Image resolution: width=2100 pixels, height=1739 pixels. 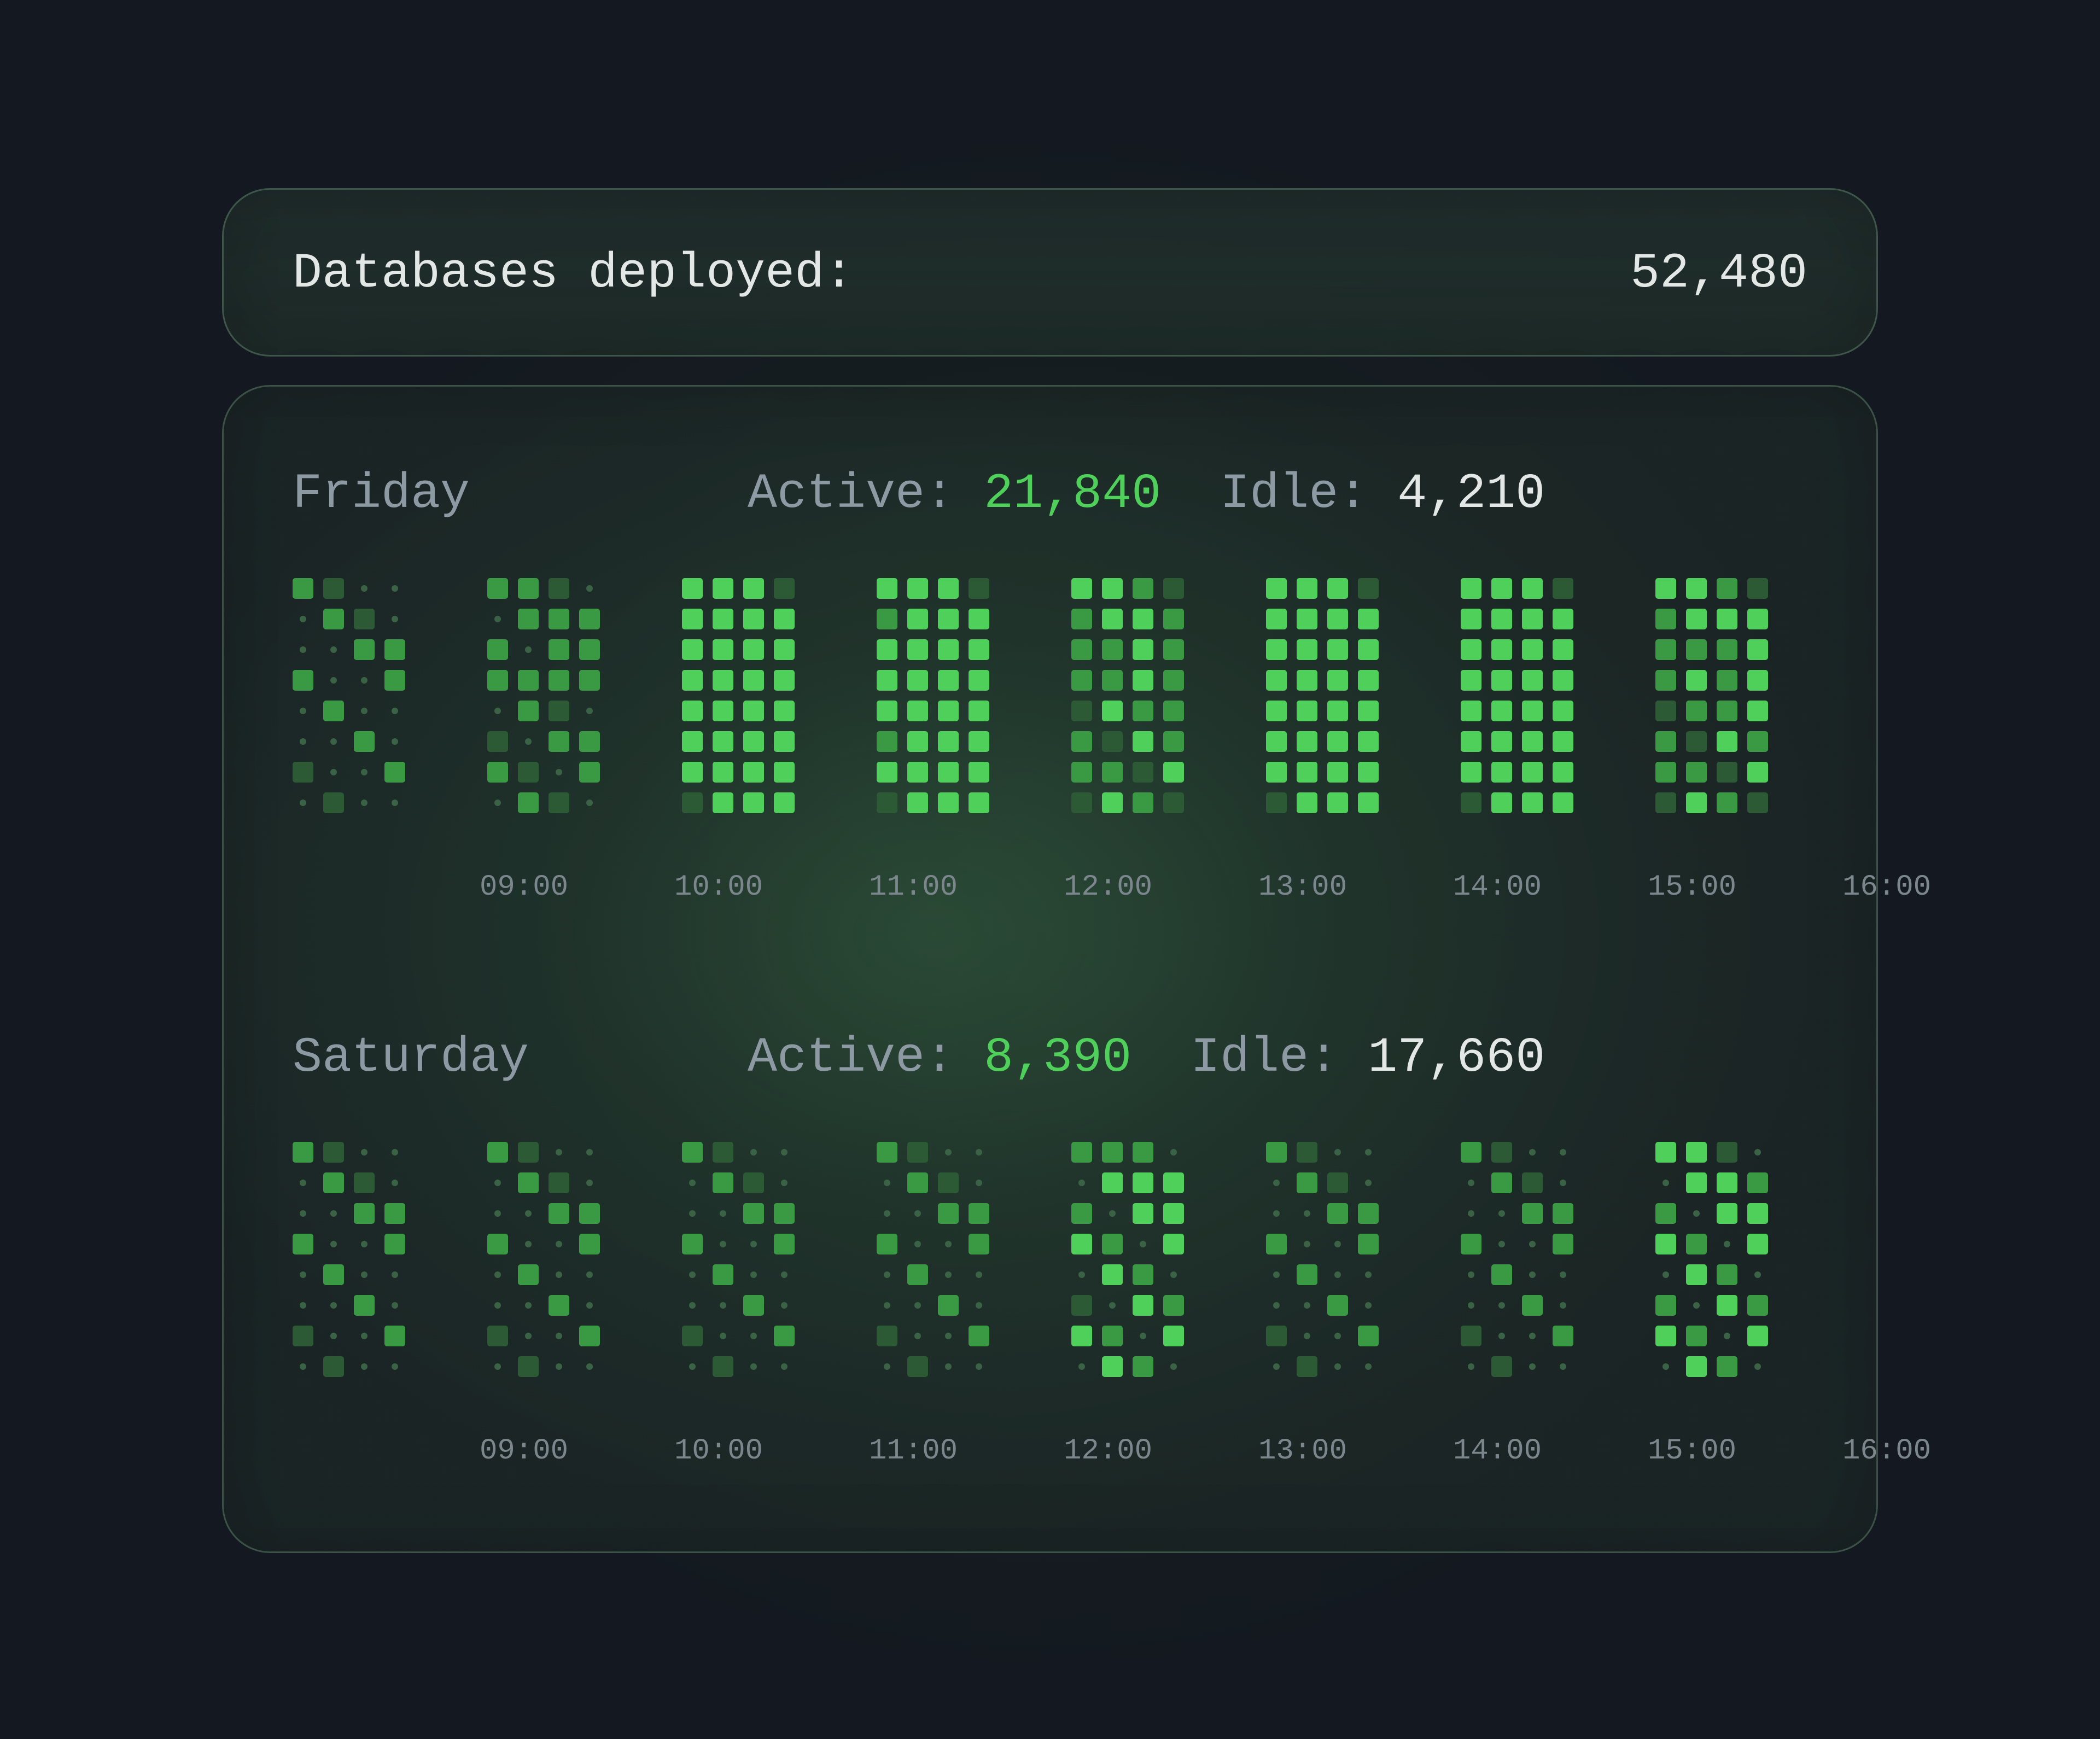 I want to click on day-name-friday: Friday, so click(x=381, y=494).